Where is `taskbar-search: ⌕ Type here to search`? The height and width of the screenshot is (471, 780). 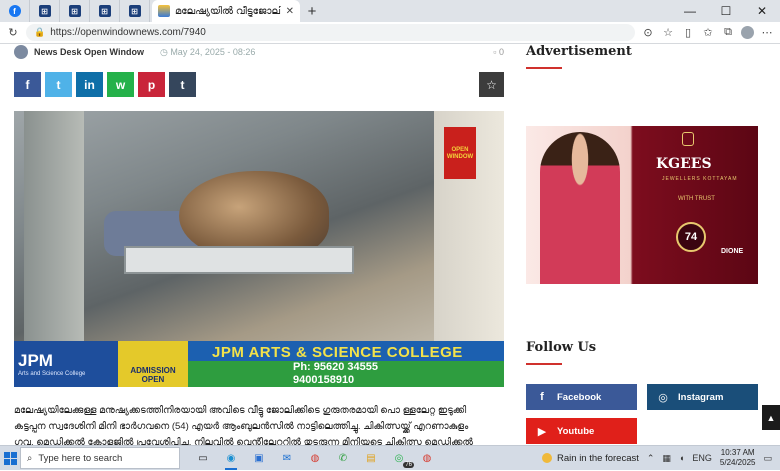
taskbar-search: ⌕ Type here to search is located at coordinates (100, 458).